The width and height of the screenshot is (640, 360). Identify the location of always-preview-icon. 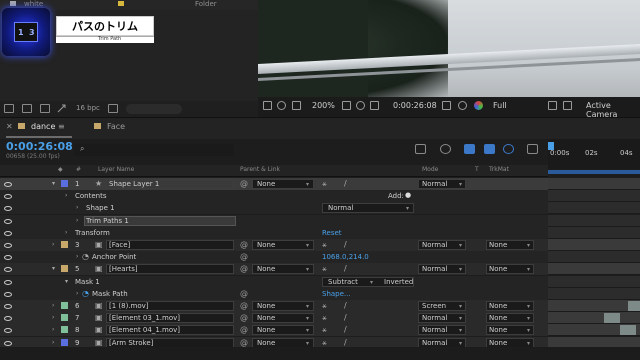
(267, 105).